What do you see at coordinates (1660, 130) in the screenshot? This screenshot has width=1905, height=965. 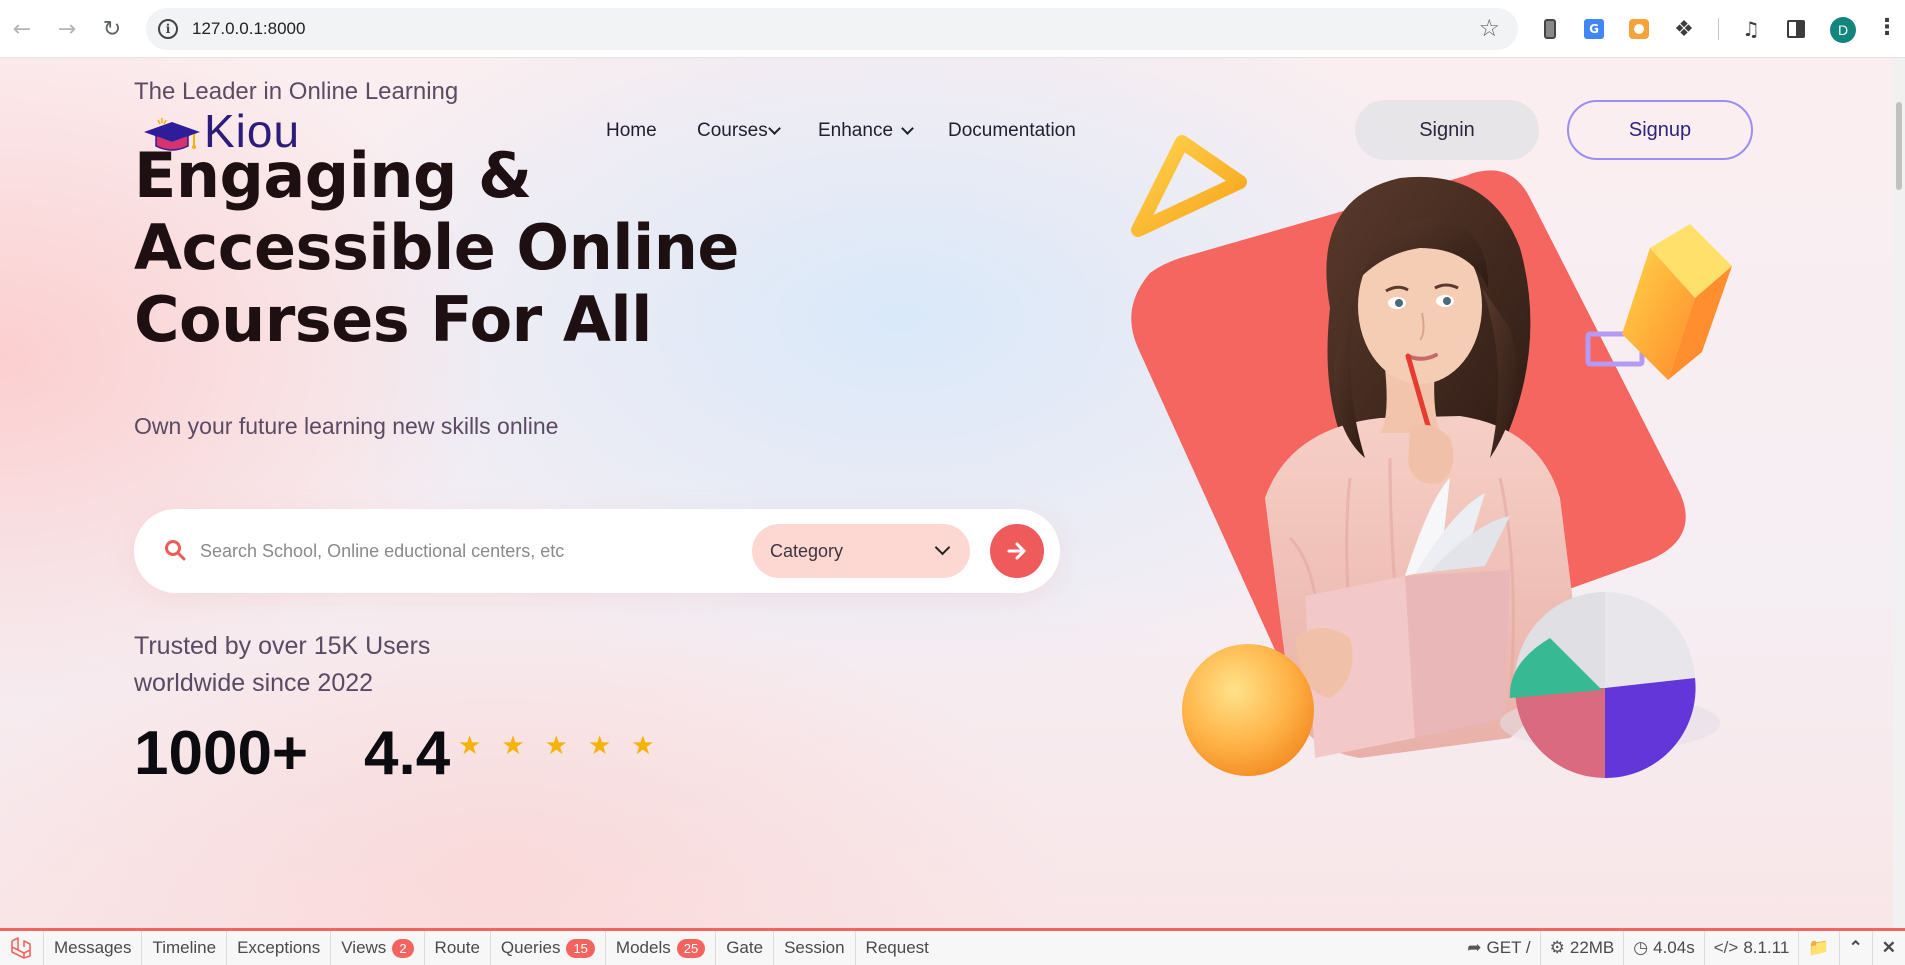 I see `signup-button: Signup` at bounding box center [1660, 130].